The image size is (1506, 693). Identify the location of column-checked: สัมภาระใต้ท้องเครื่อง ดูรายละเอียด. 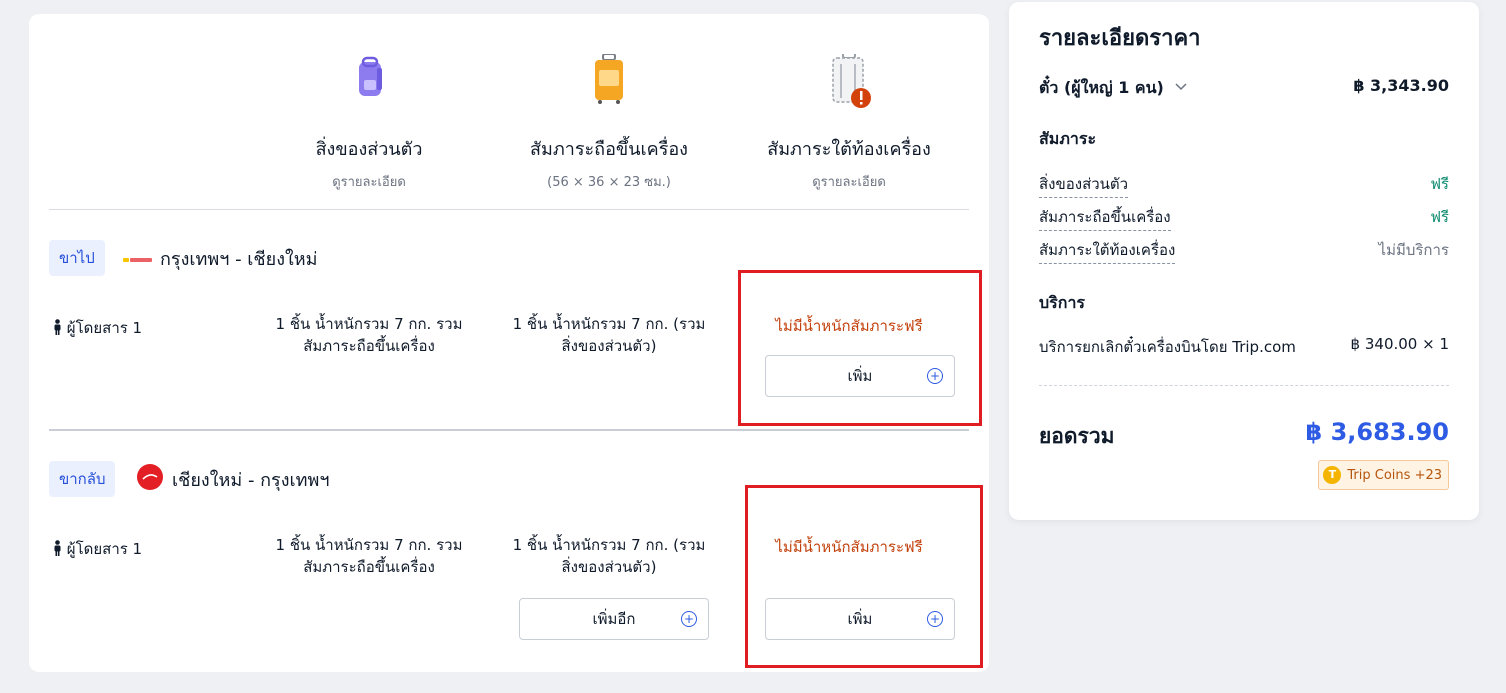
(849, 120).